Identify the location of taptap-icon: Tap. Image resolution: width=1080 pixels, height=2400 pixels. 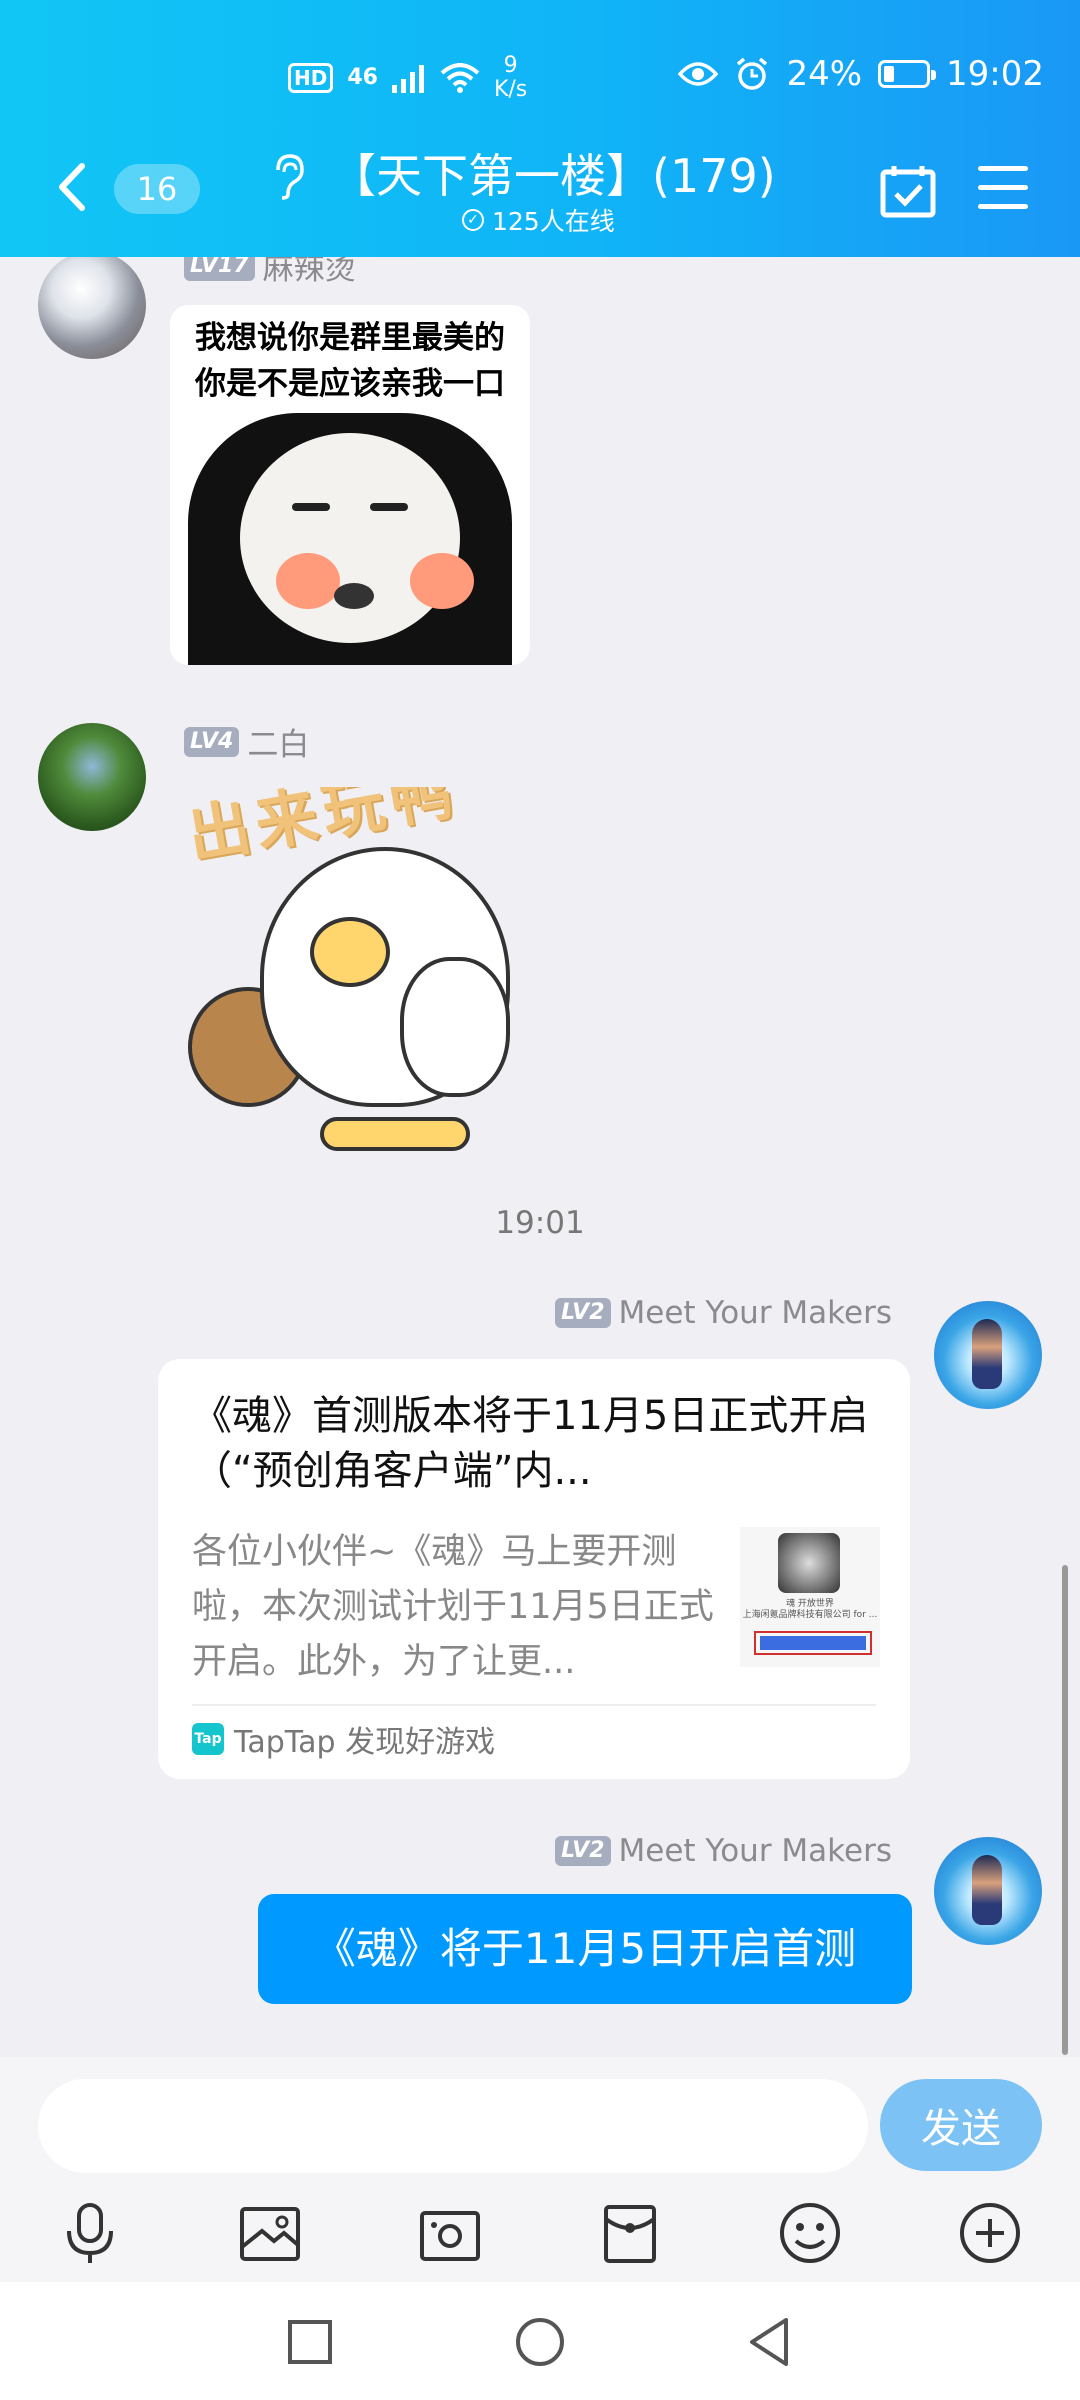
(208, 1739).